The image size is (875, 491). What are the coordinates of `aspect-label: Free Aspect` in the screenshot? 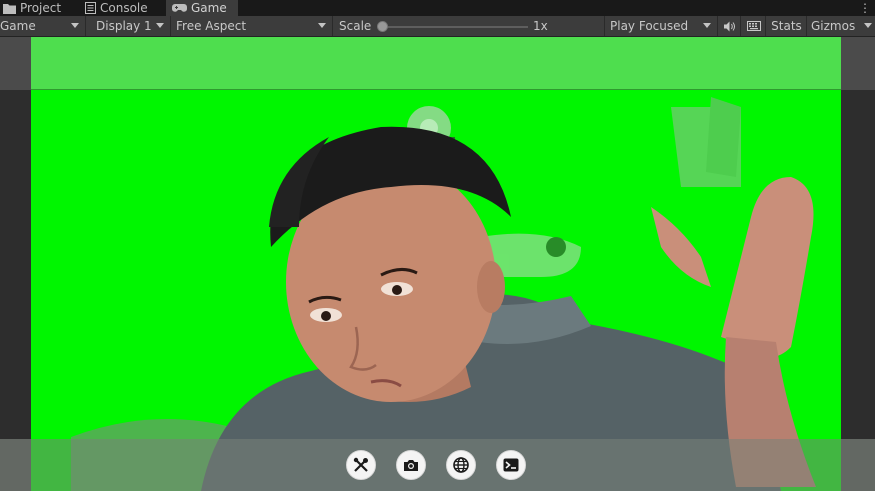 It's located at (211, 26).